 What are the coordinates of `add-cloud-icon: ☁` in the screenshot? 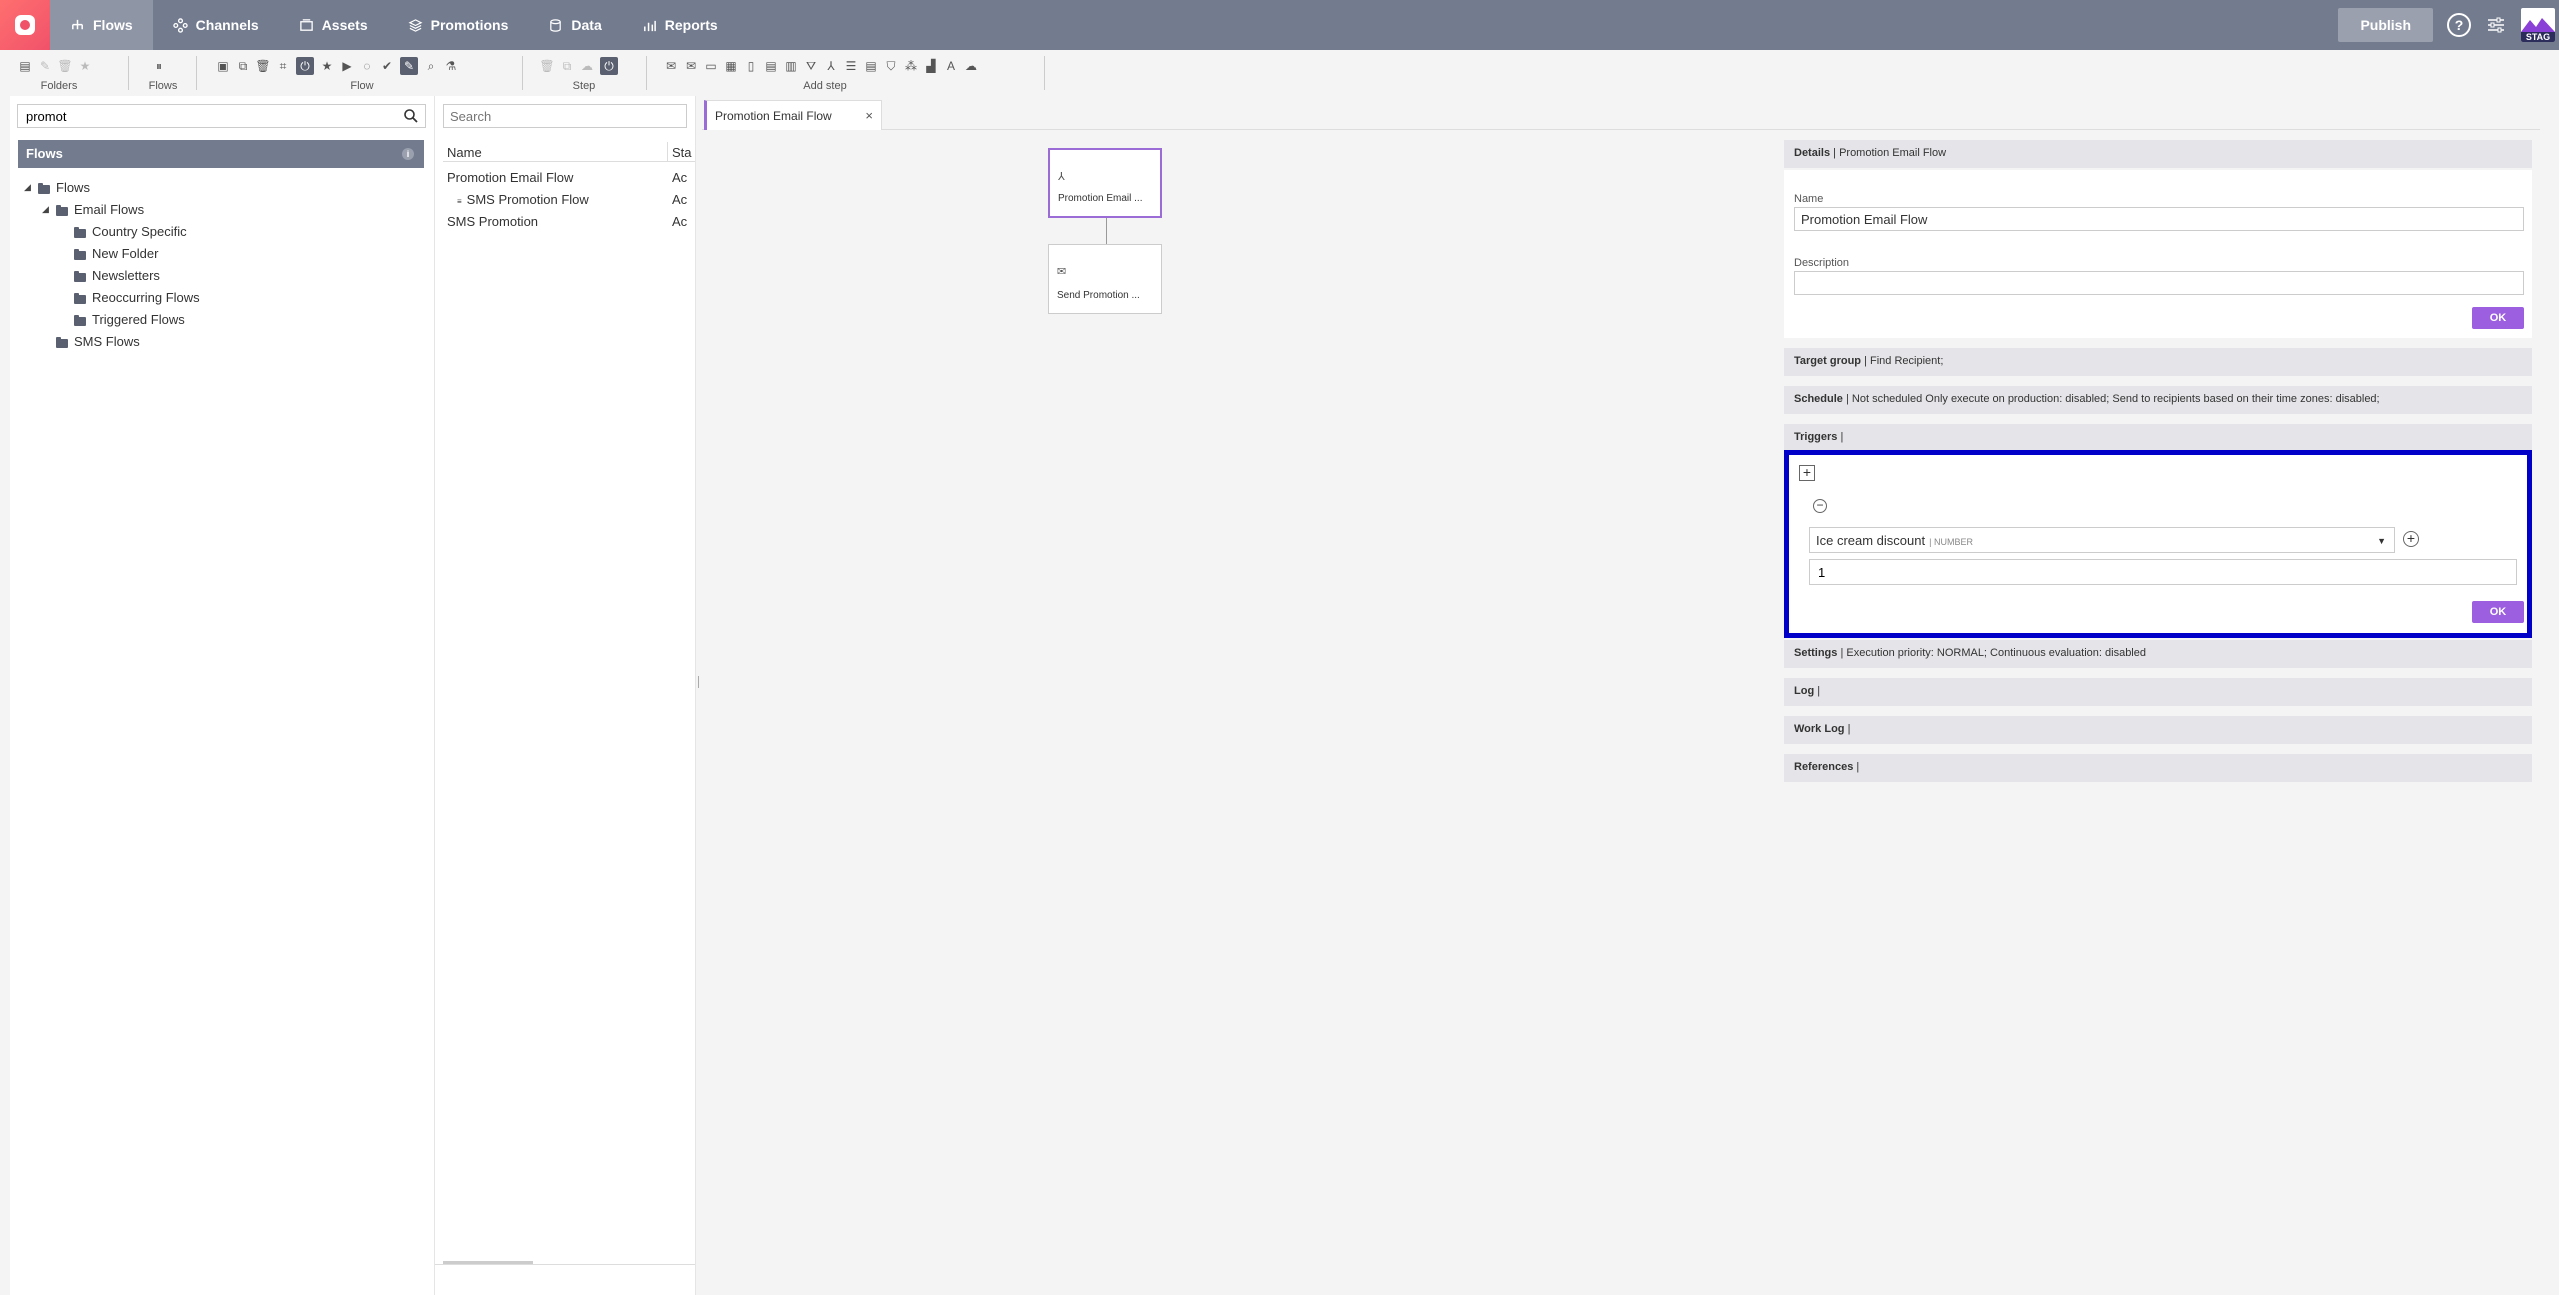 It's located at (971, 66).